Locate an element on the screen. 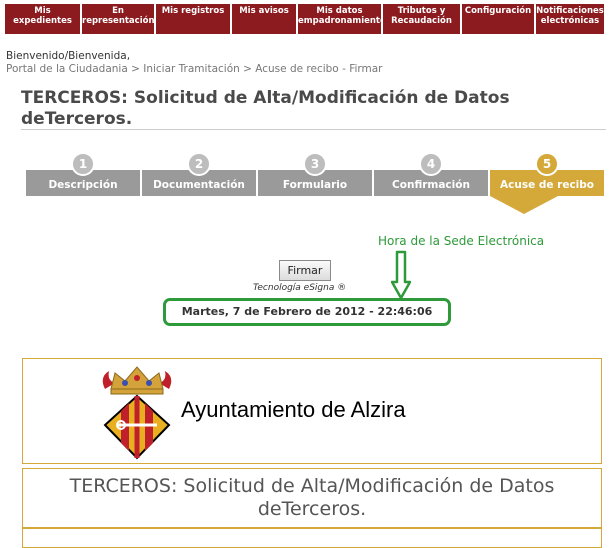 The height and width of the screenshot is (548, 614). step-confirmacion: 4 Confirmación is located at coordinates (431, 174).